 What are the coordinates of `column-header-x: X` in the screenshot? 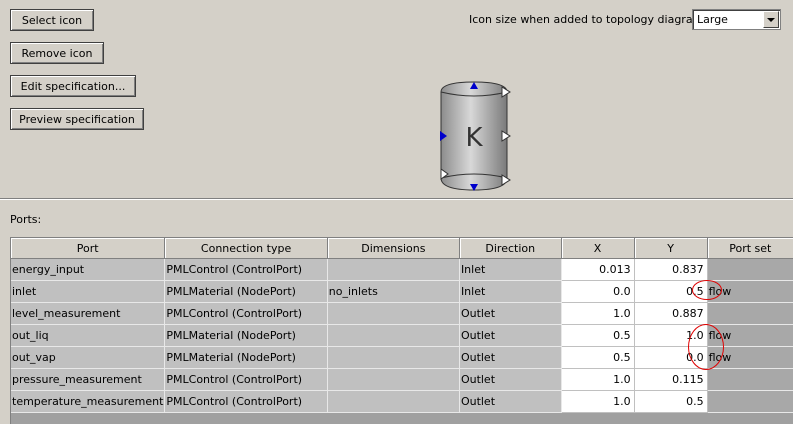 It's located at (598, 248).